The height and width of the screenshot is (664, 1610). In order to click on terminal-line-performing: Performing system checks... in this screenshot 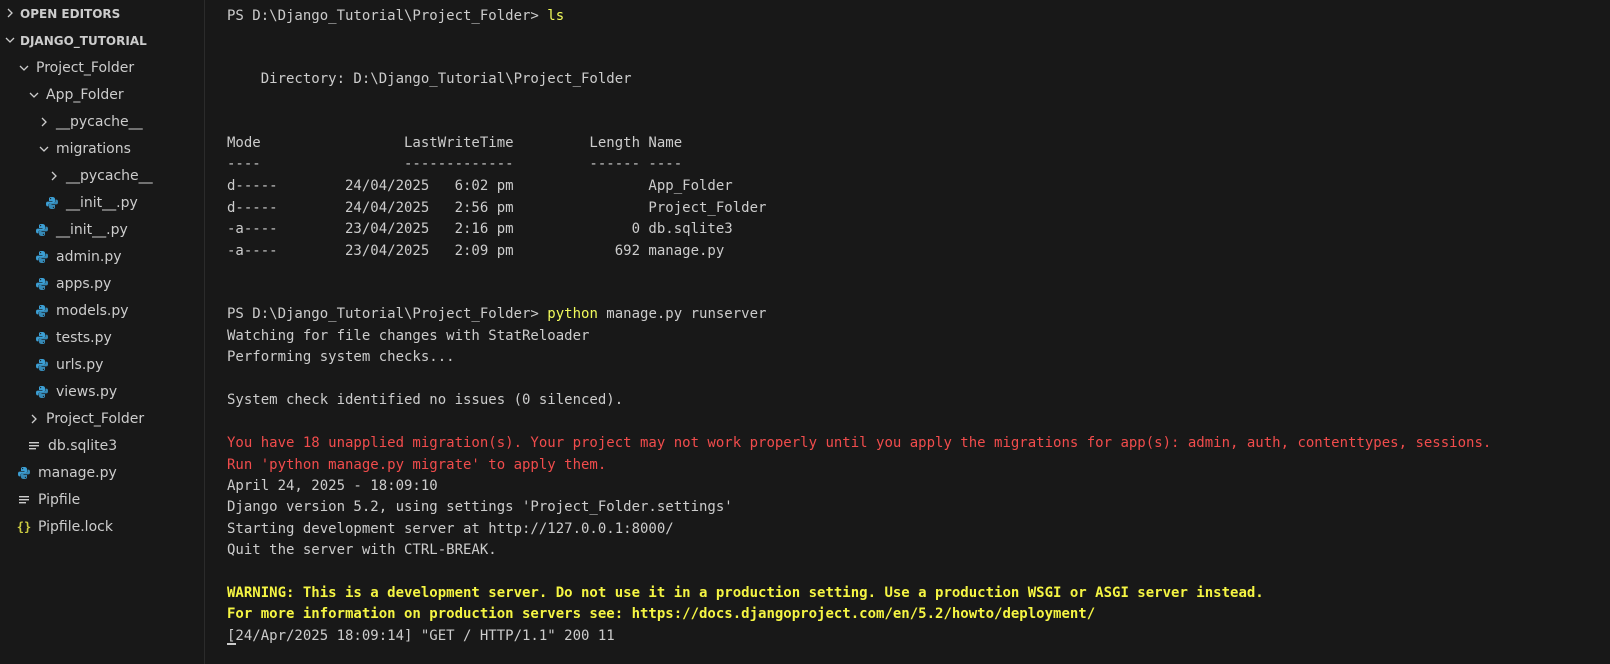, I will do `click(341, 357)`.